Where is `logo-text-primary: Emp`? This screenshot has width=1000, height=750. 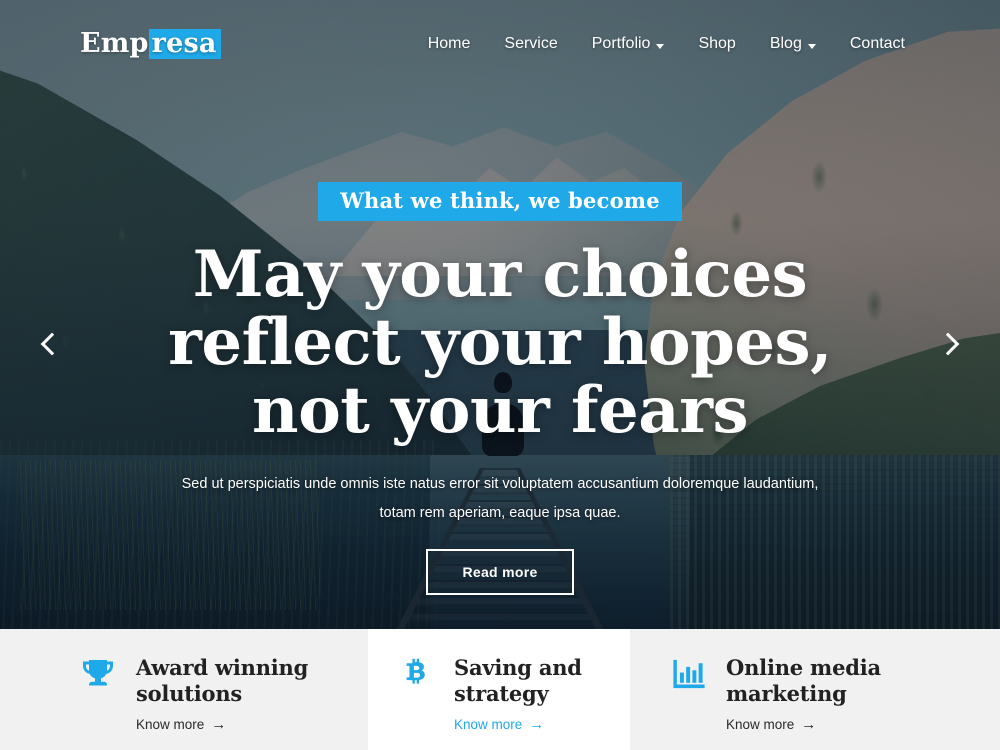
logo-text-primary: Emp is located at coordinates (114, 43).